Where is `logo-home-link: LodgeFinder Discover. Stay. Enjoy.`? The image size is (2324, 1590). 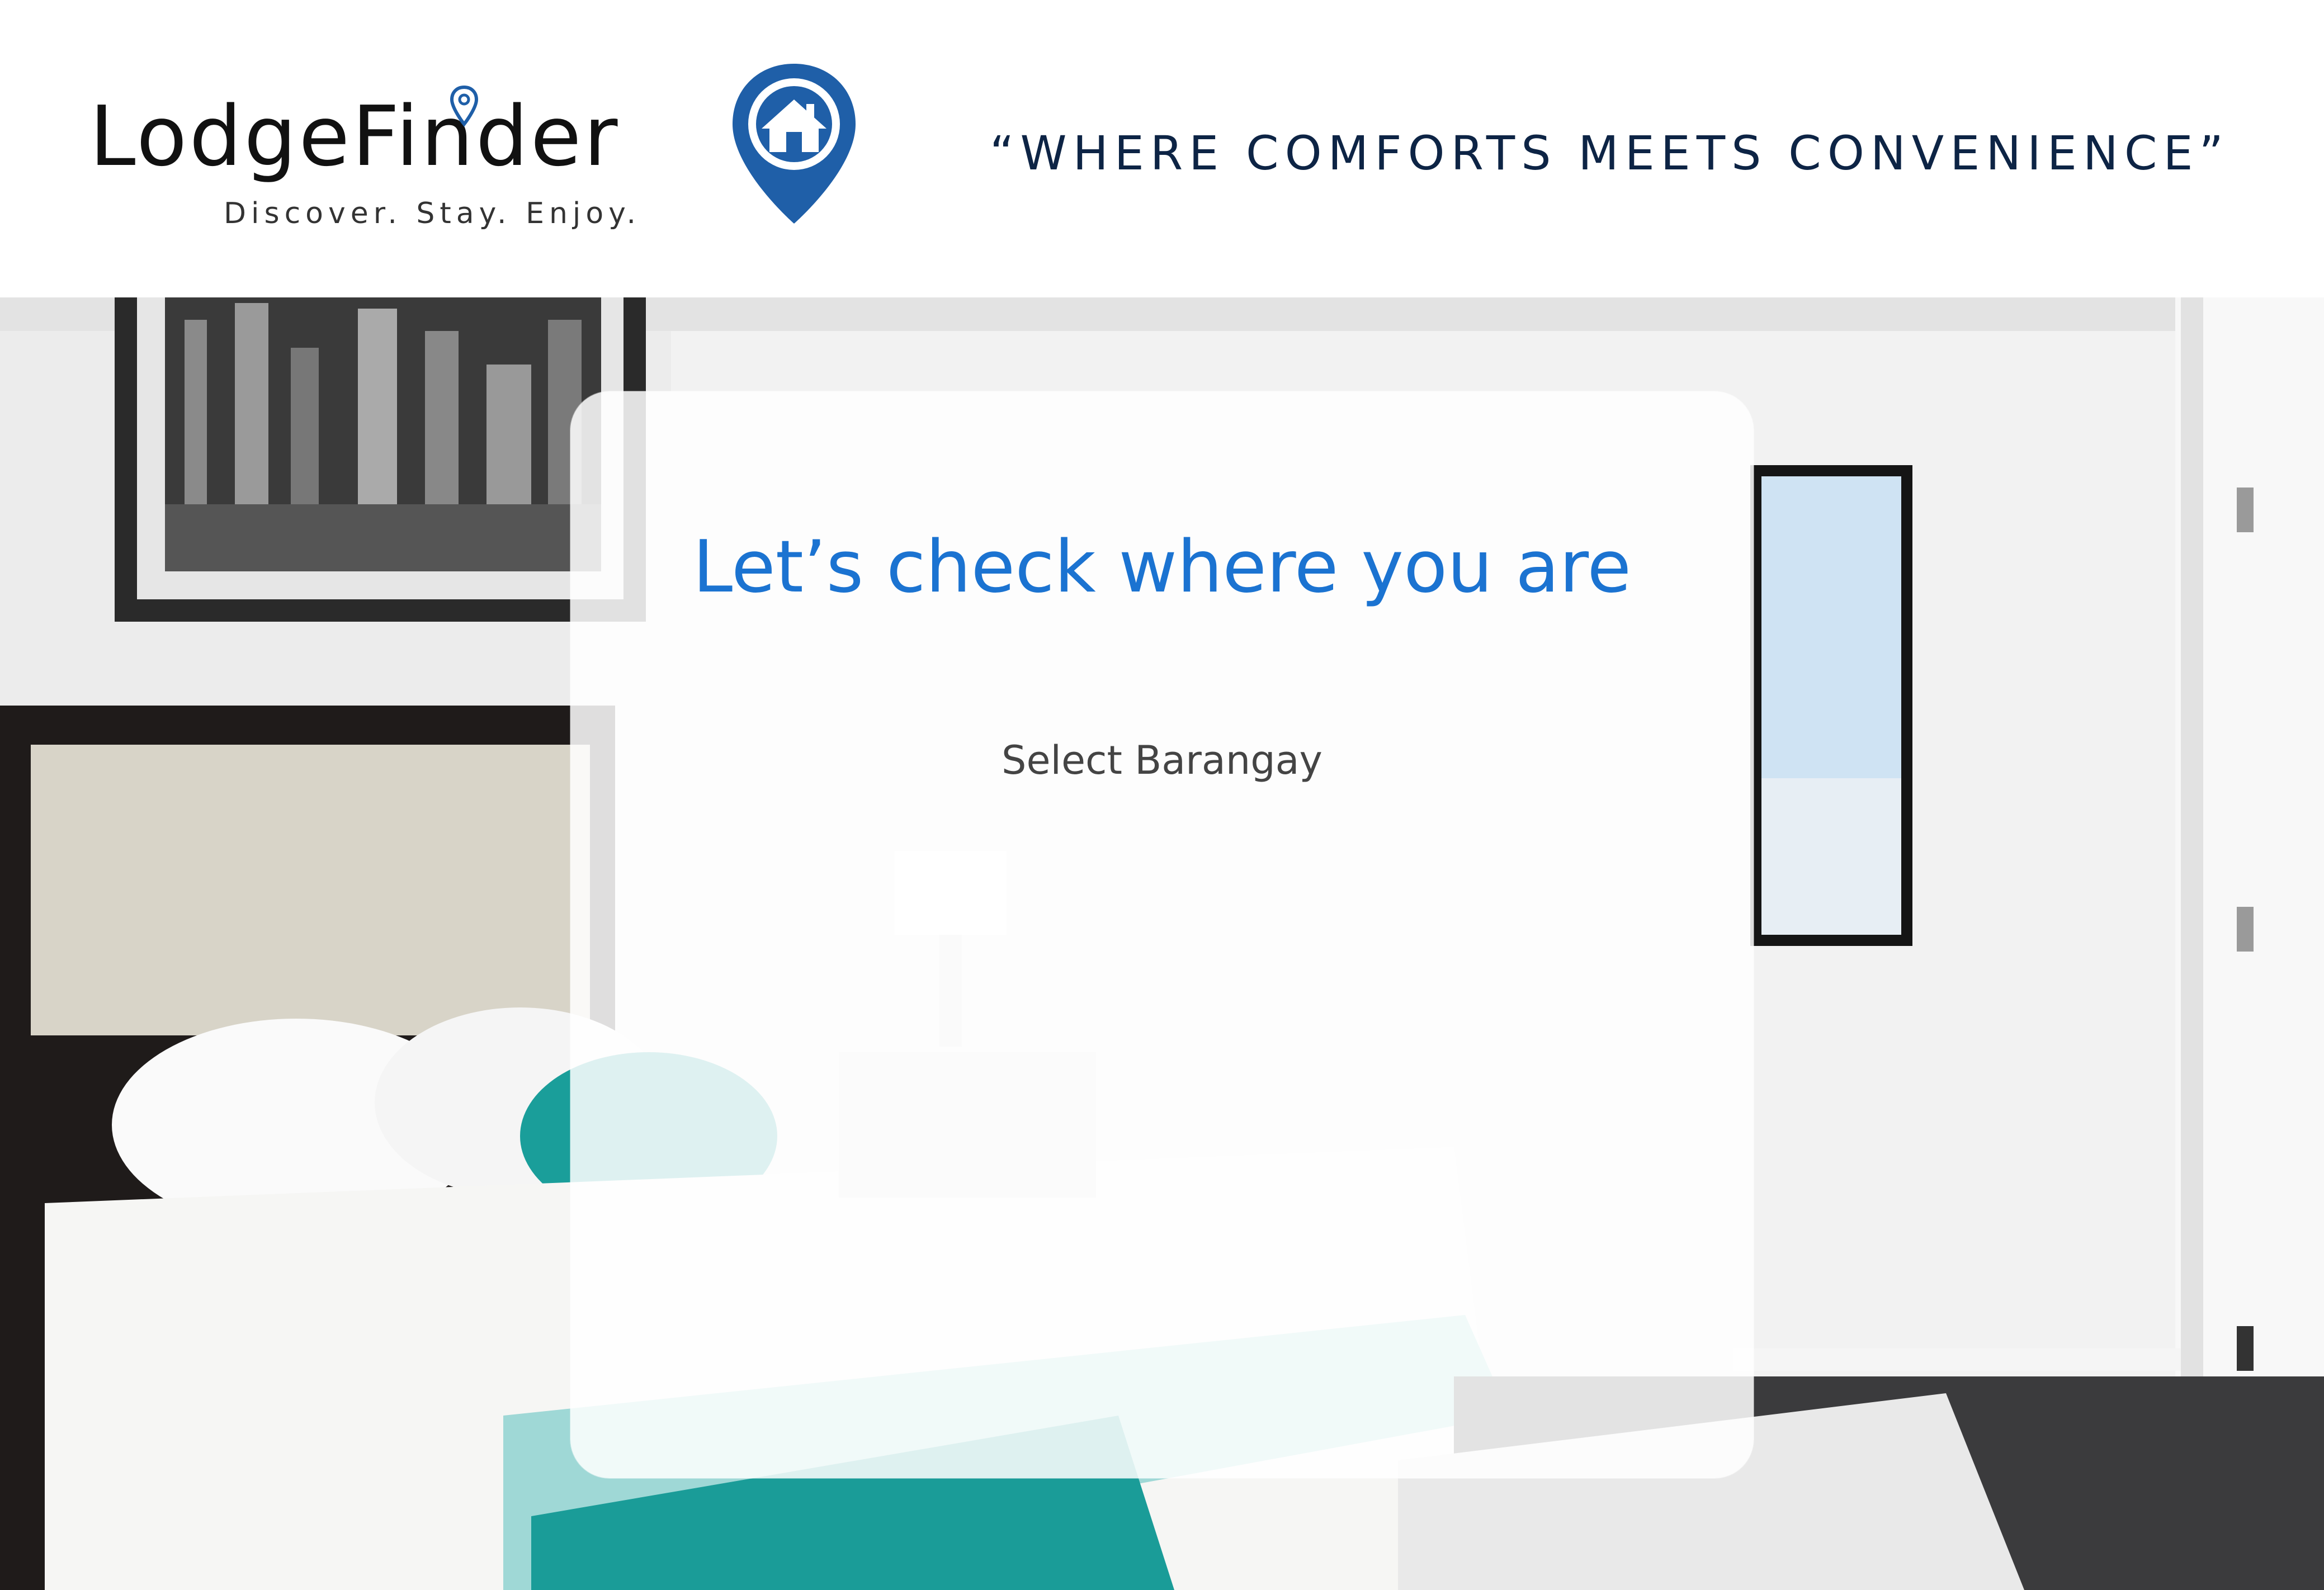 logo-home-link: LodgeFinder Discover. Stay. Enjoy. is located at coordinates (475, 151).